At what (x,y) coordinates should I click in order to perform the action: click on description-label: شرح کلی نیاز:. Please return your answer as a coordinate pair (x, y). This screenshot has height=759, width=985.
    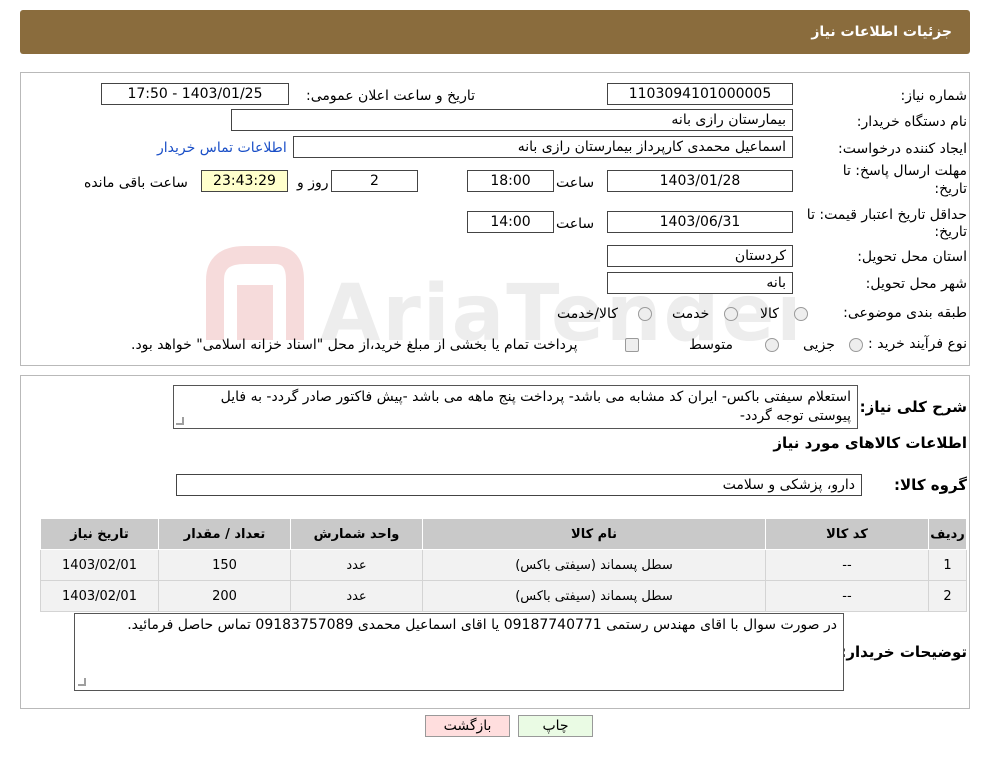
    Looking at the image, I should click on (913, 407).